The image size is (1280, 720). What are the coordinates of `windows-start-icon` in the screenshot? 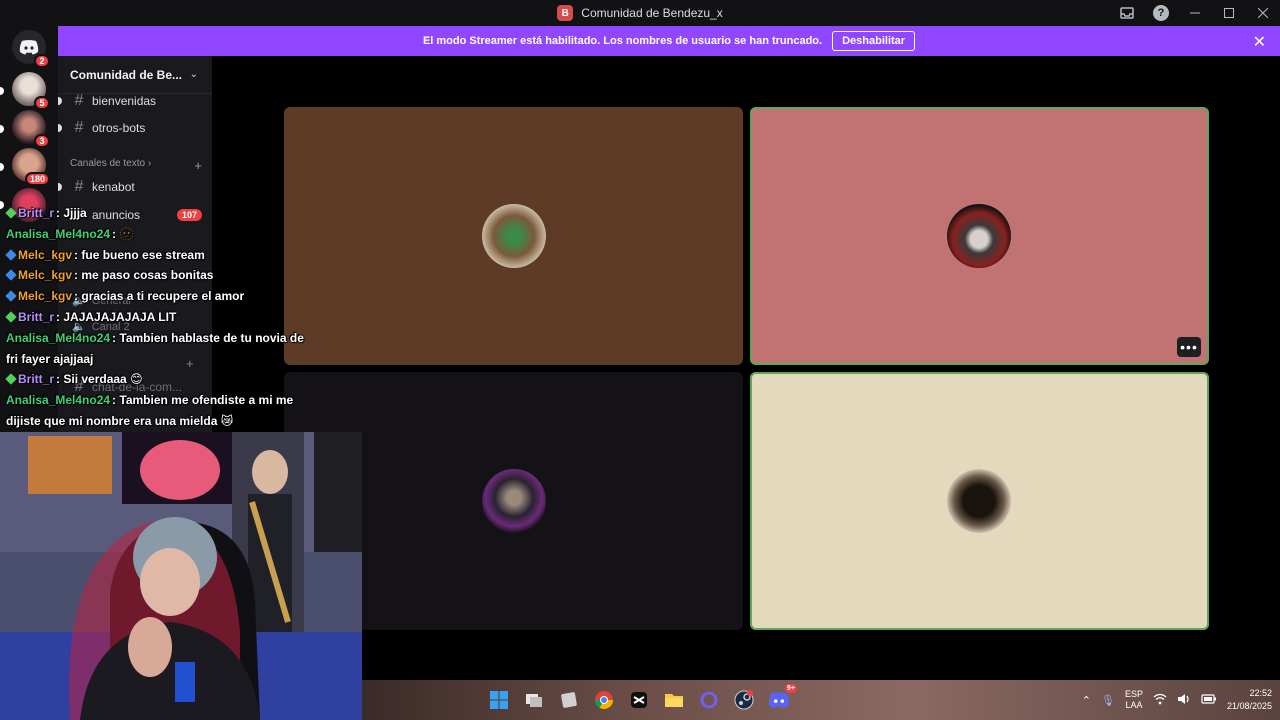 It's located at (498, 700).